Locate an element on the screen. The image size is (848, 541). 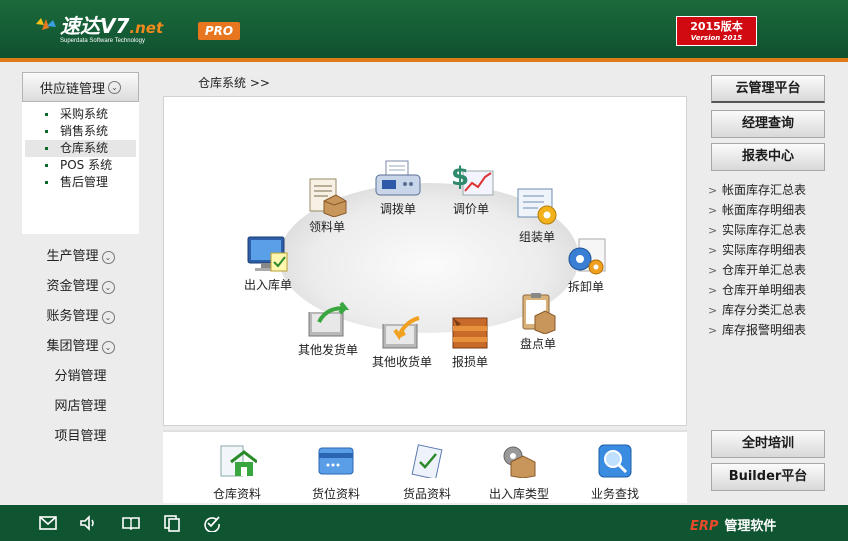
report-link: > 实际库存明细表 is located at coordinates (757, 250).